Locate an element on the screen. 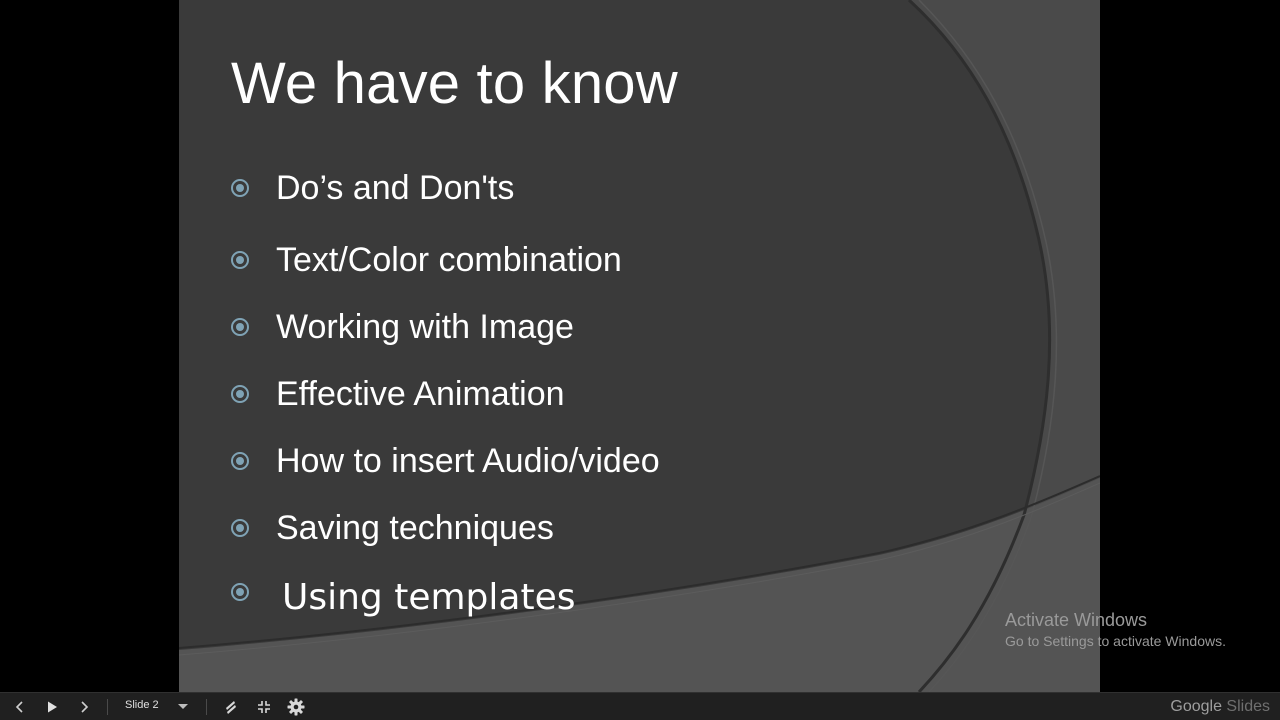 The height and width of the screenshot is (720, 1280). exit-fullscreen-icon is located at coordinates (264, 706).